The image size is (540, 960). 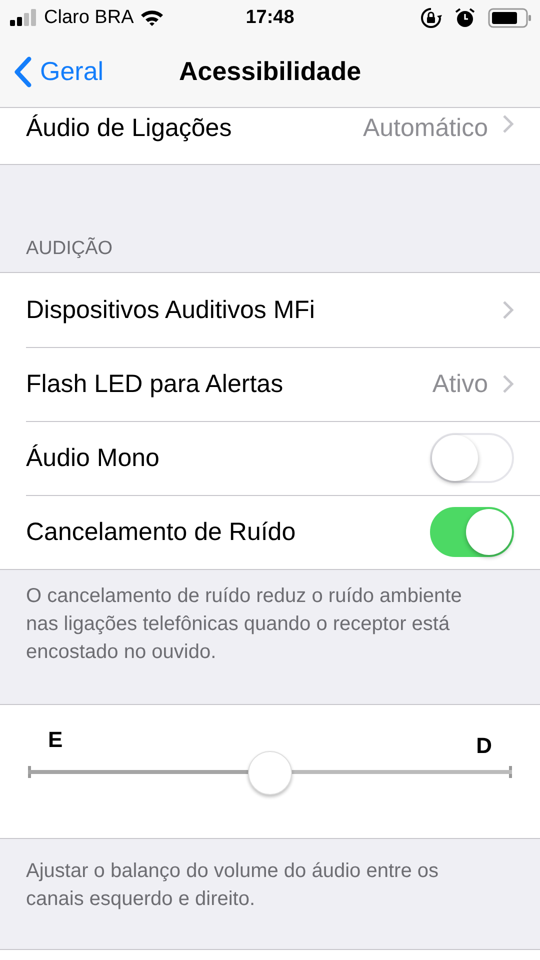 What do you see at coordinates (89, 18) in the screenshot?
I see `carrier-name: Claro BRA` at bounding box center [89, 18].